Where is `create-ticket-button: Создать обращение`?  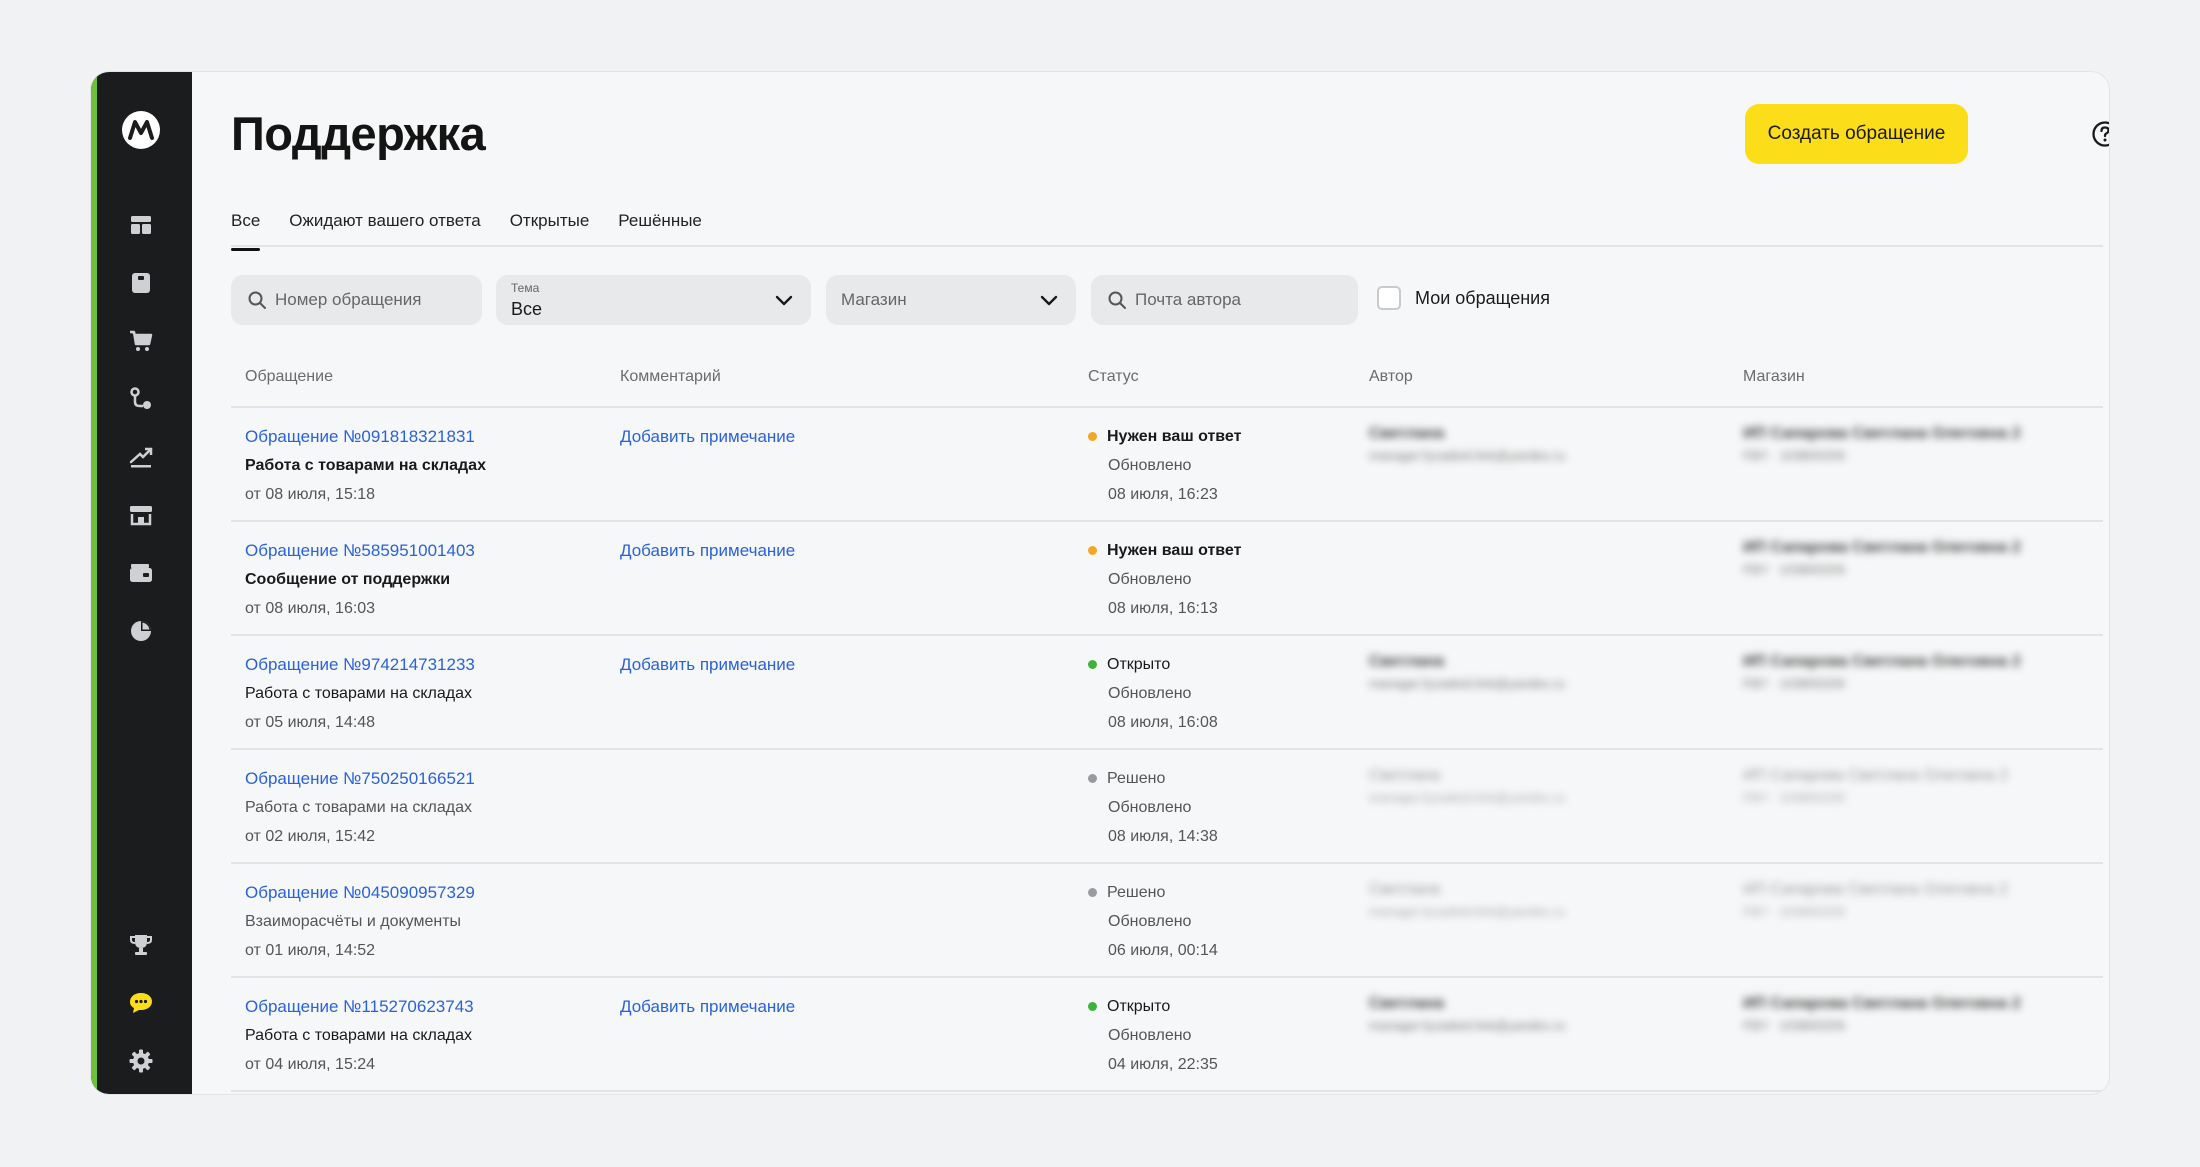 create-ticket-button: Создать обращение is located at coordinates (1856, 134).